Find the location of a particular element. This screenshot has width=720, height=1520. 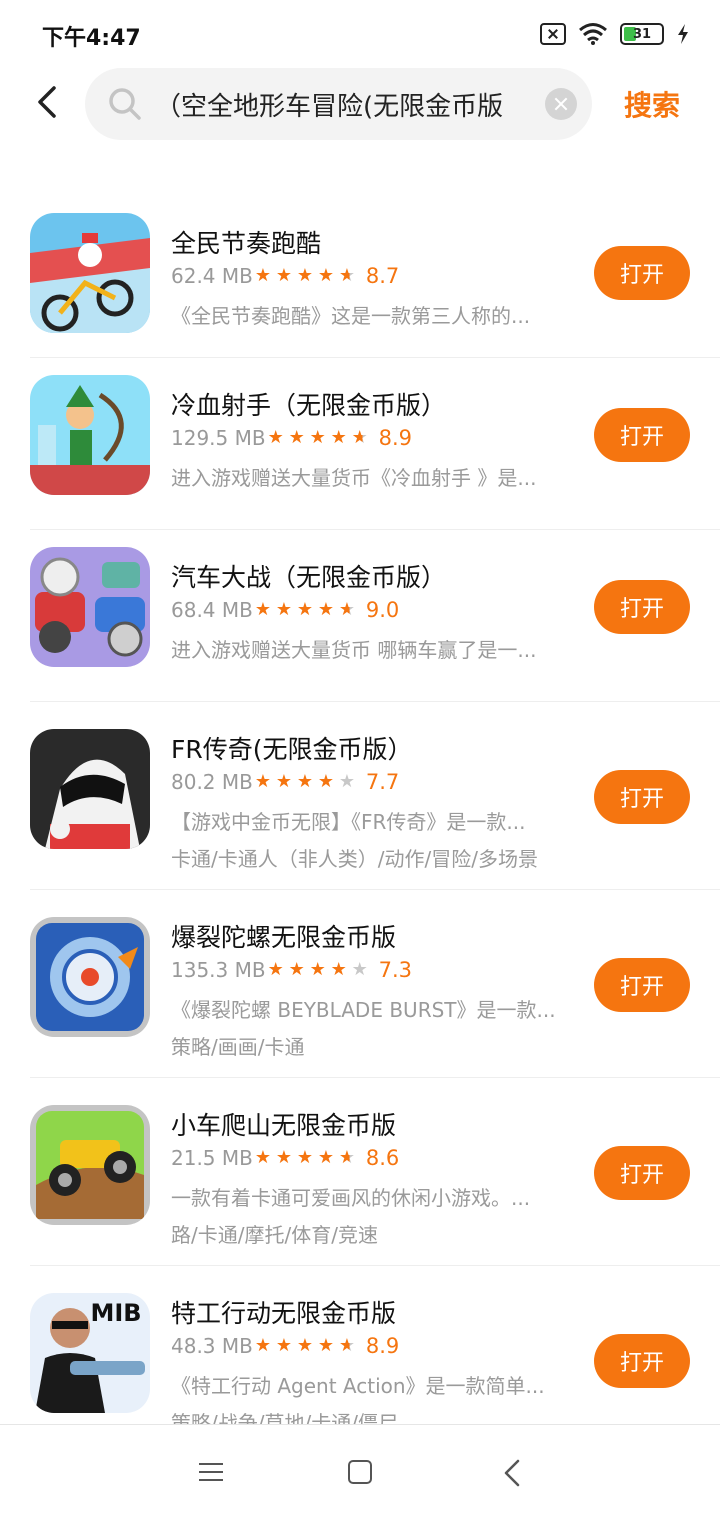

rating-score: 7.7 is located at coordinates (382, 782).